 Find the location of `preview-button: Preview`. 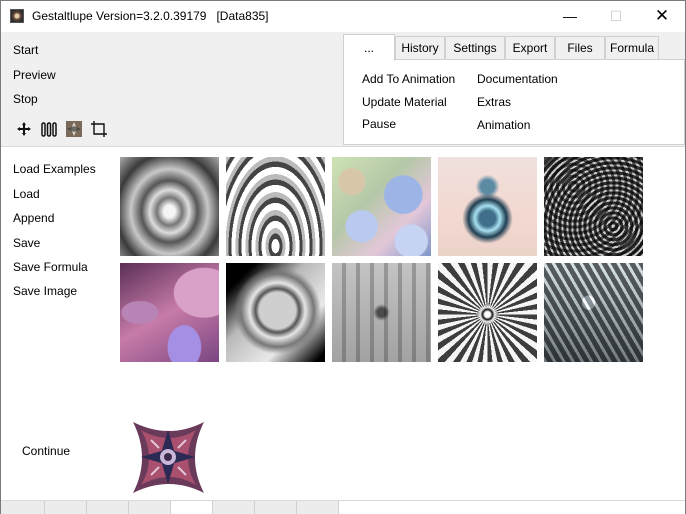

preview-button: Preview is located at coordinates (34, 75).